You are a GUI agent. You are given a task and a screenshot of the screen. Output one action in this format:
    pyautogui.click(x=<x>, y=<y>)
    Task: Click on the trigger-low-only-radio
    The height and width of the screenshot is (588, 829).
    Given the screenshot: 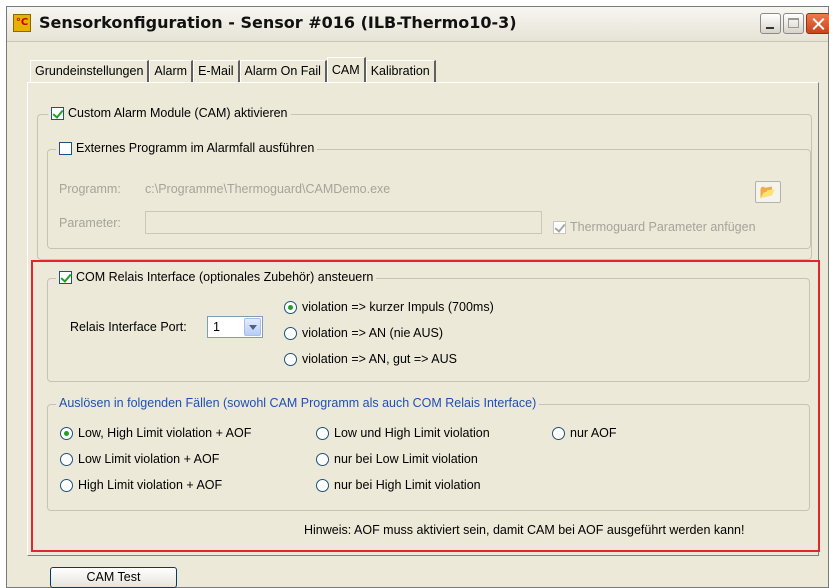 What is the action you would take?
    pyautogui.click(x=322, y=459)
    